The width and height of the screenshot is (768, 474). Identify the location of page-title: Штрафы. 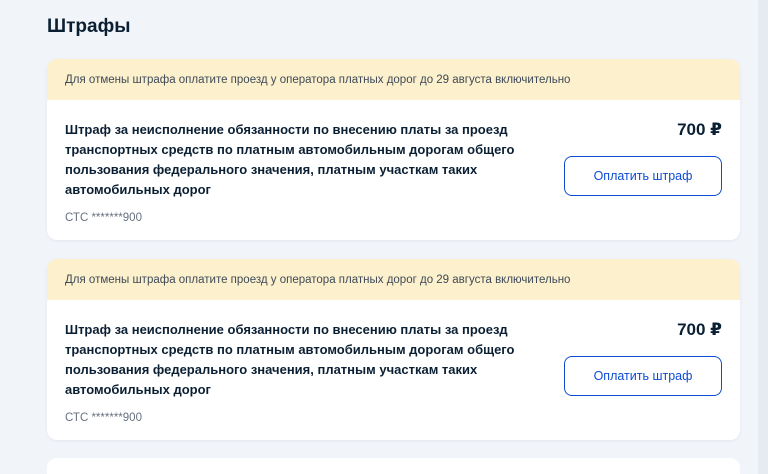
(89, 26).